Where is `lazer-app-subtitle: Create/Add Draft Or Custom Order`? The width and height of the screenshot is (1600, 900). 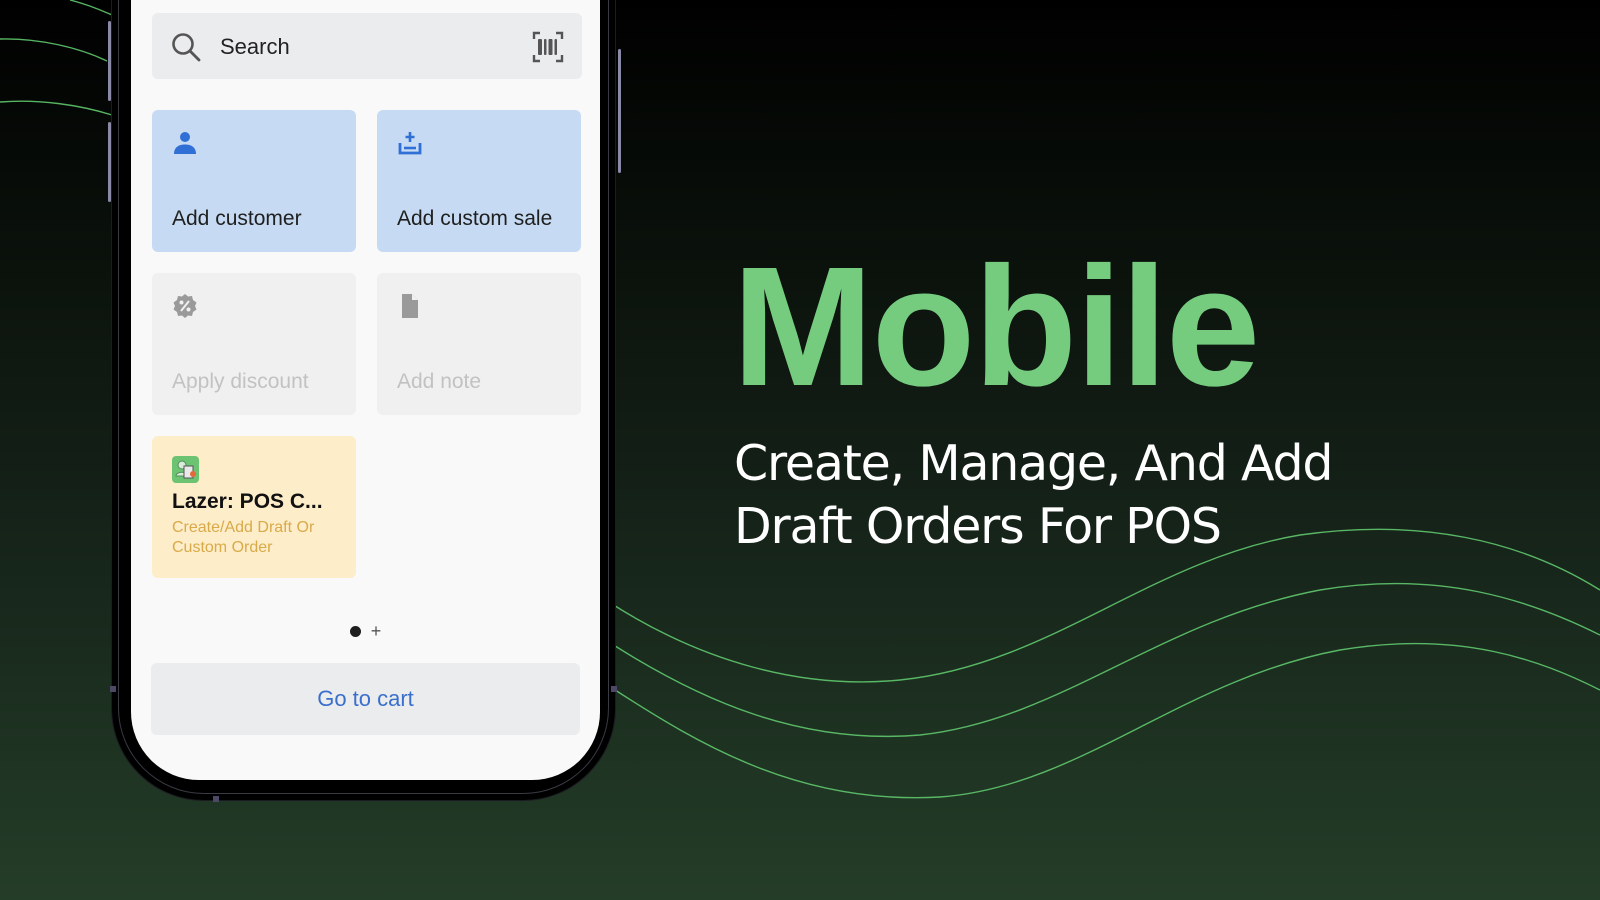
lazer-app-subtitle: Create/Add Draft Or Custom Order is located at coordinates (243, 537).